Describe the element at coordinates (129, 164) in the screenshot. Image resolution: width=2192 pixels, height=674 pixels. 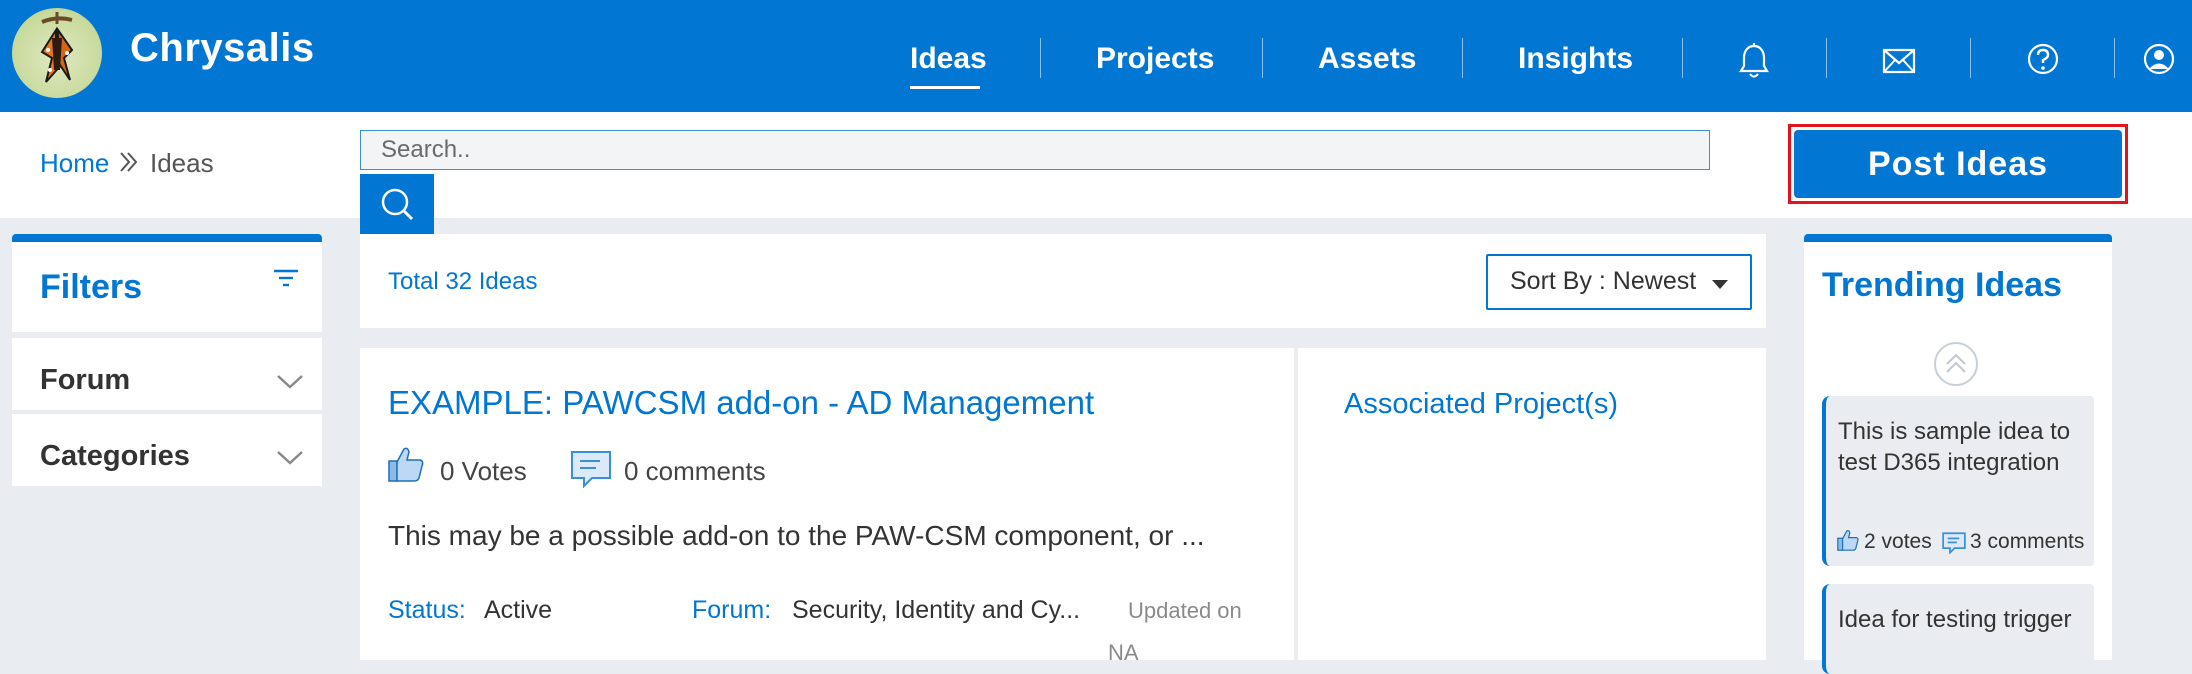
I see `double-chevron-right-icon` at that location.